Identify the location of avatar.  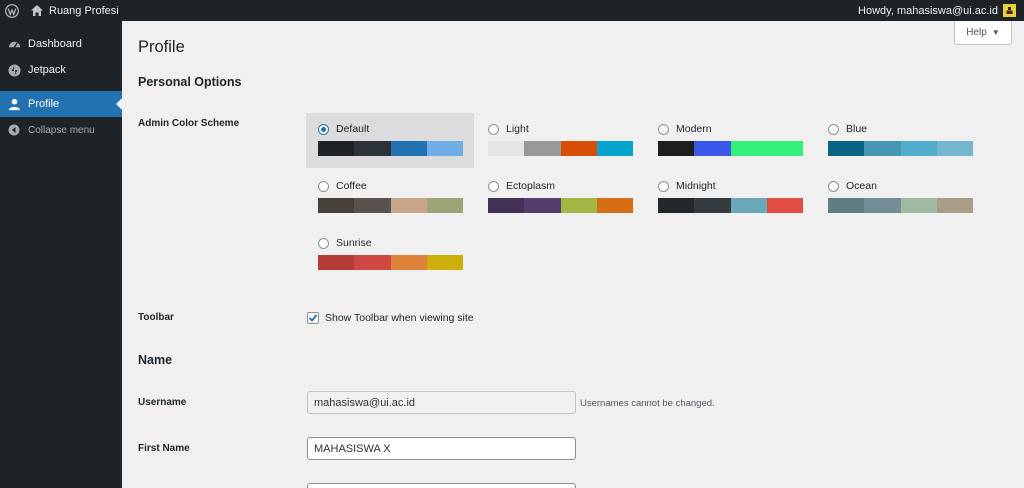
(1009, 10).